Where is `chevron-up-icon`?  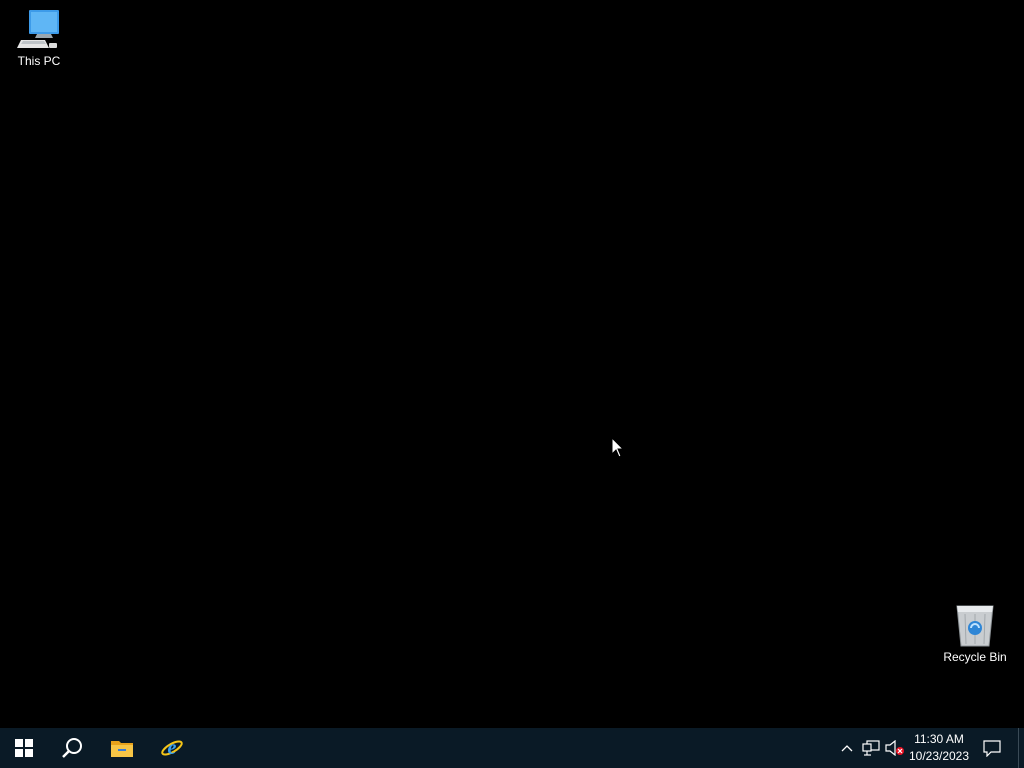
chevron-up-icon is located at coordinates (847, 748).